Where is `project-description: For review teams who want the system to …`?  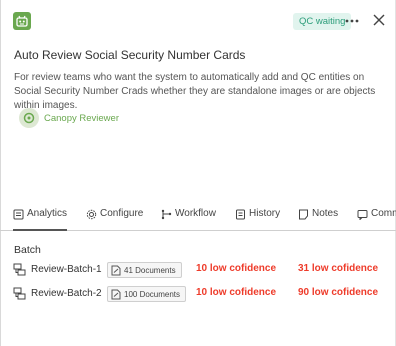
project-description: For review teams who want the system to … is located at coordinates (195, 91).